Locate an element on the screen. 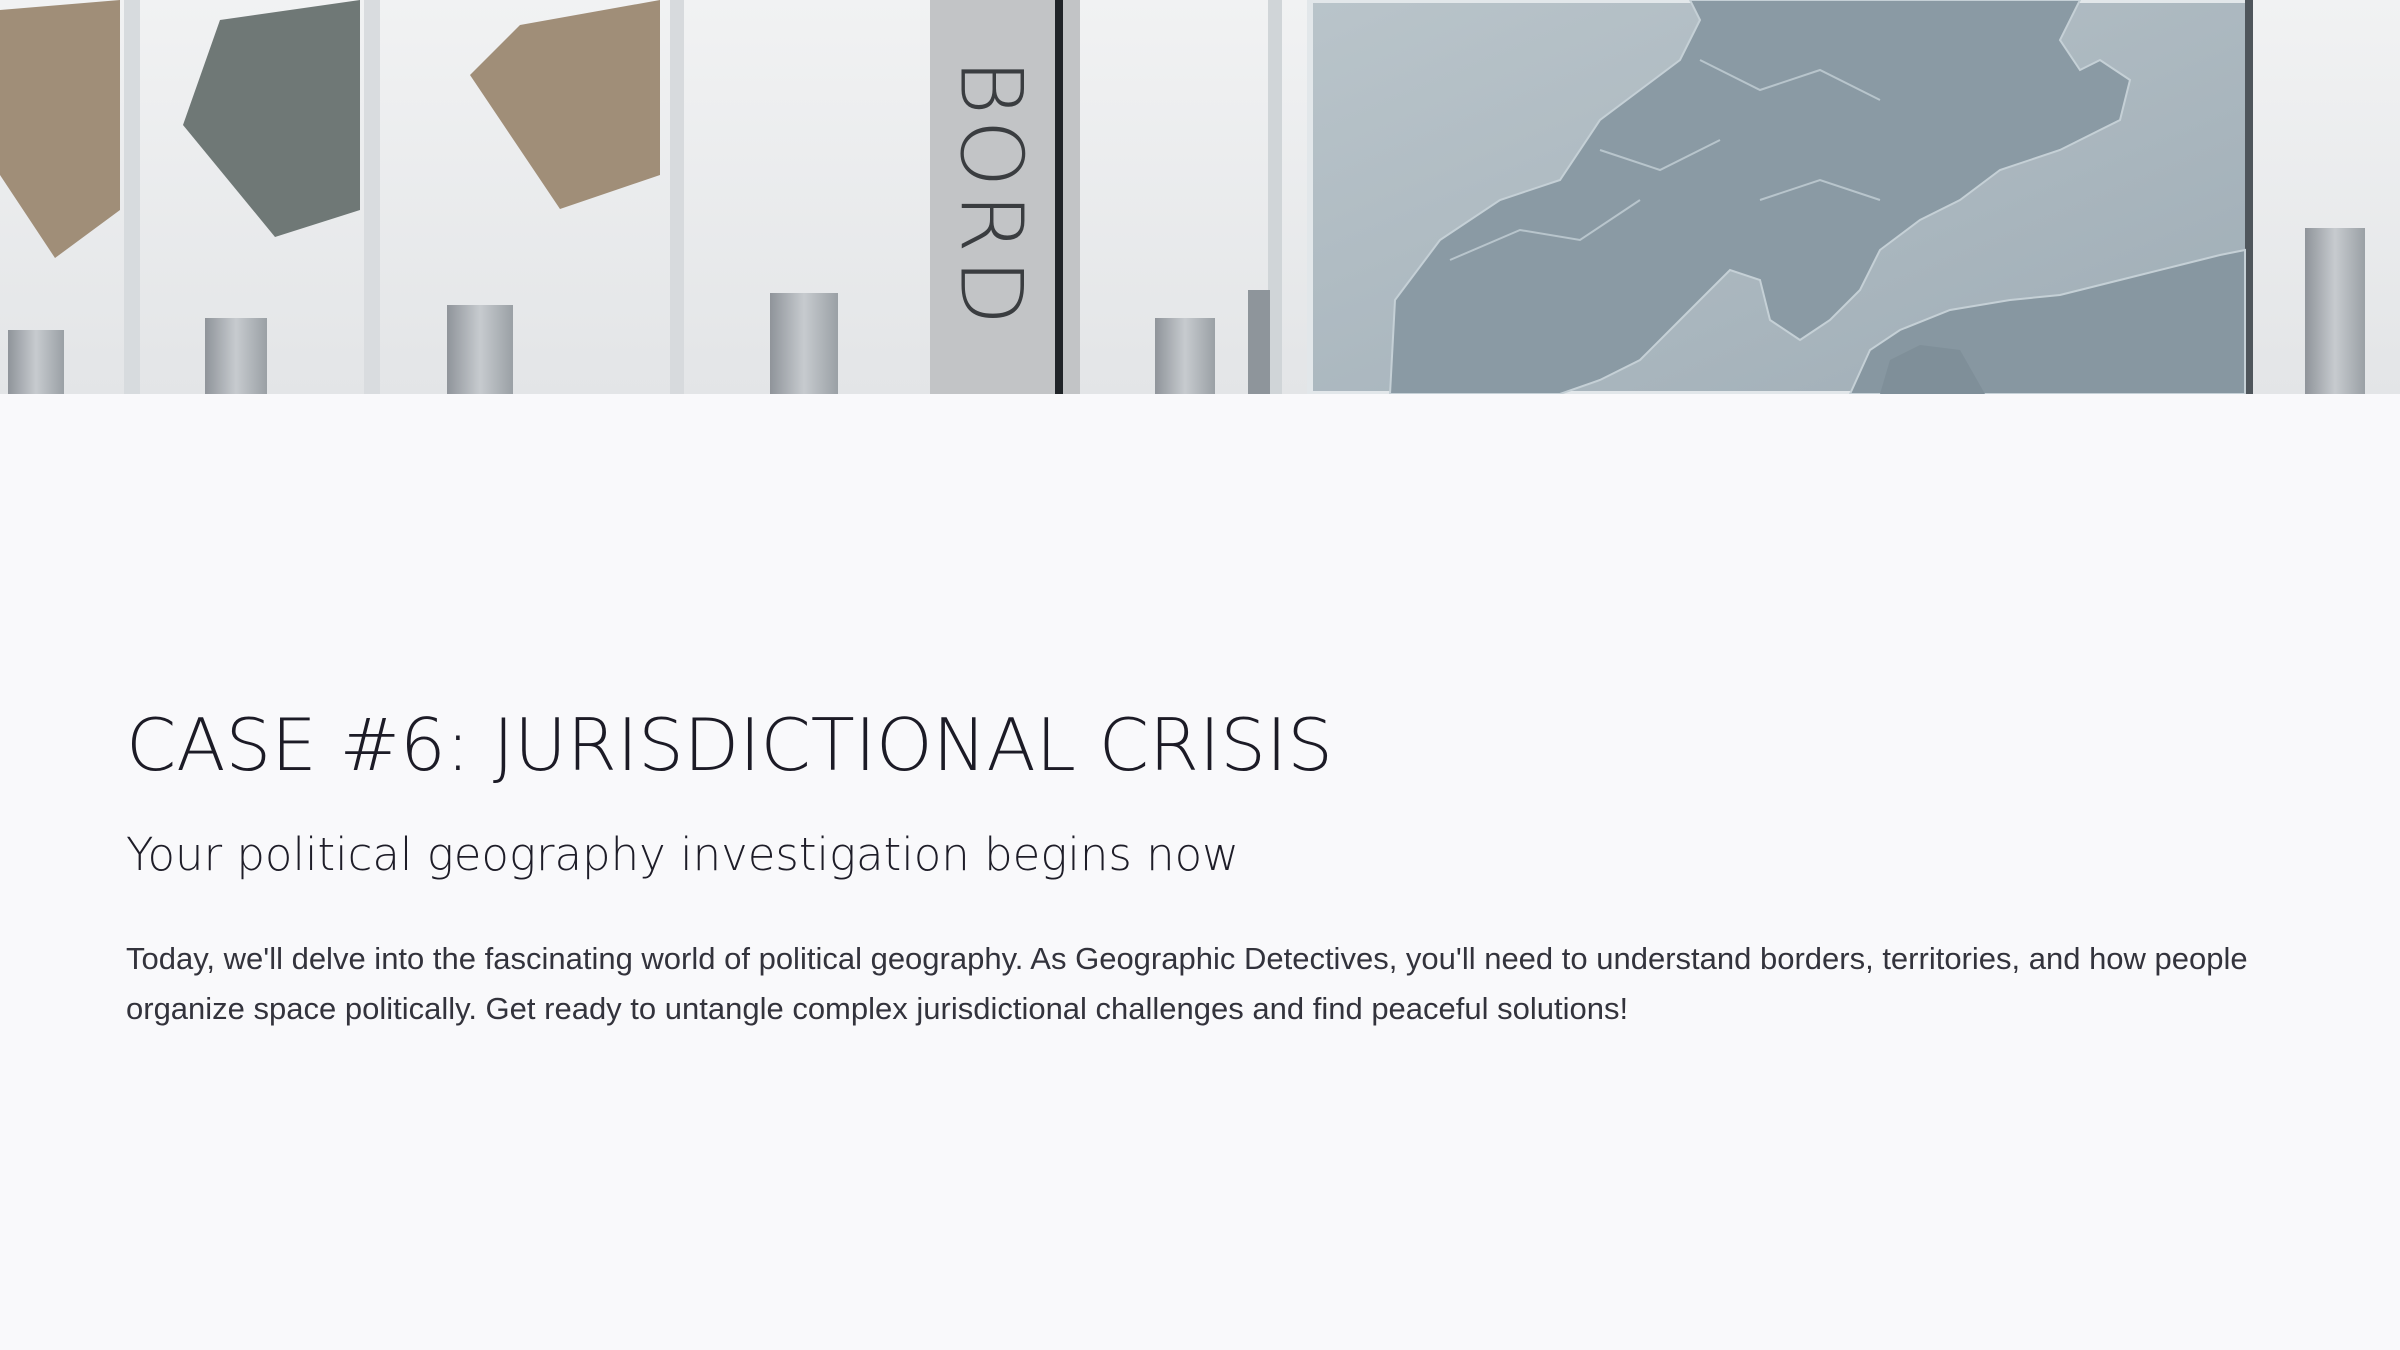 The width and height of the screenshot is (2400, 1350). sign-frame-edge is located at coordinates (1059, 197).